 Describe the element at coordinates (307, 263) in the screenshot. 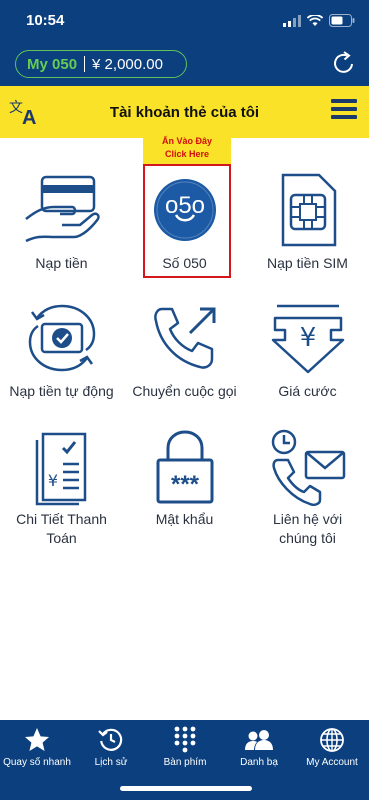

I see `tile-label: Nạp tiền SIM` at that location.